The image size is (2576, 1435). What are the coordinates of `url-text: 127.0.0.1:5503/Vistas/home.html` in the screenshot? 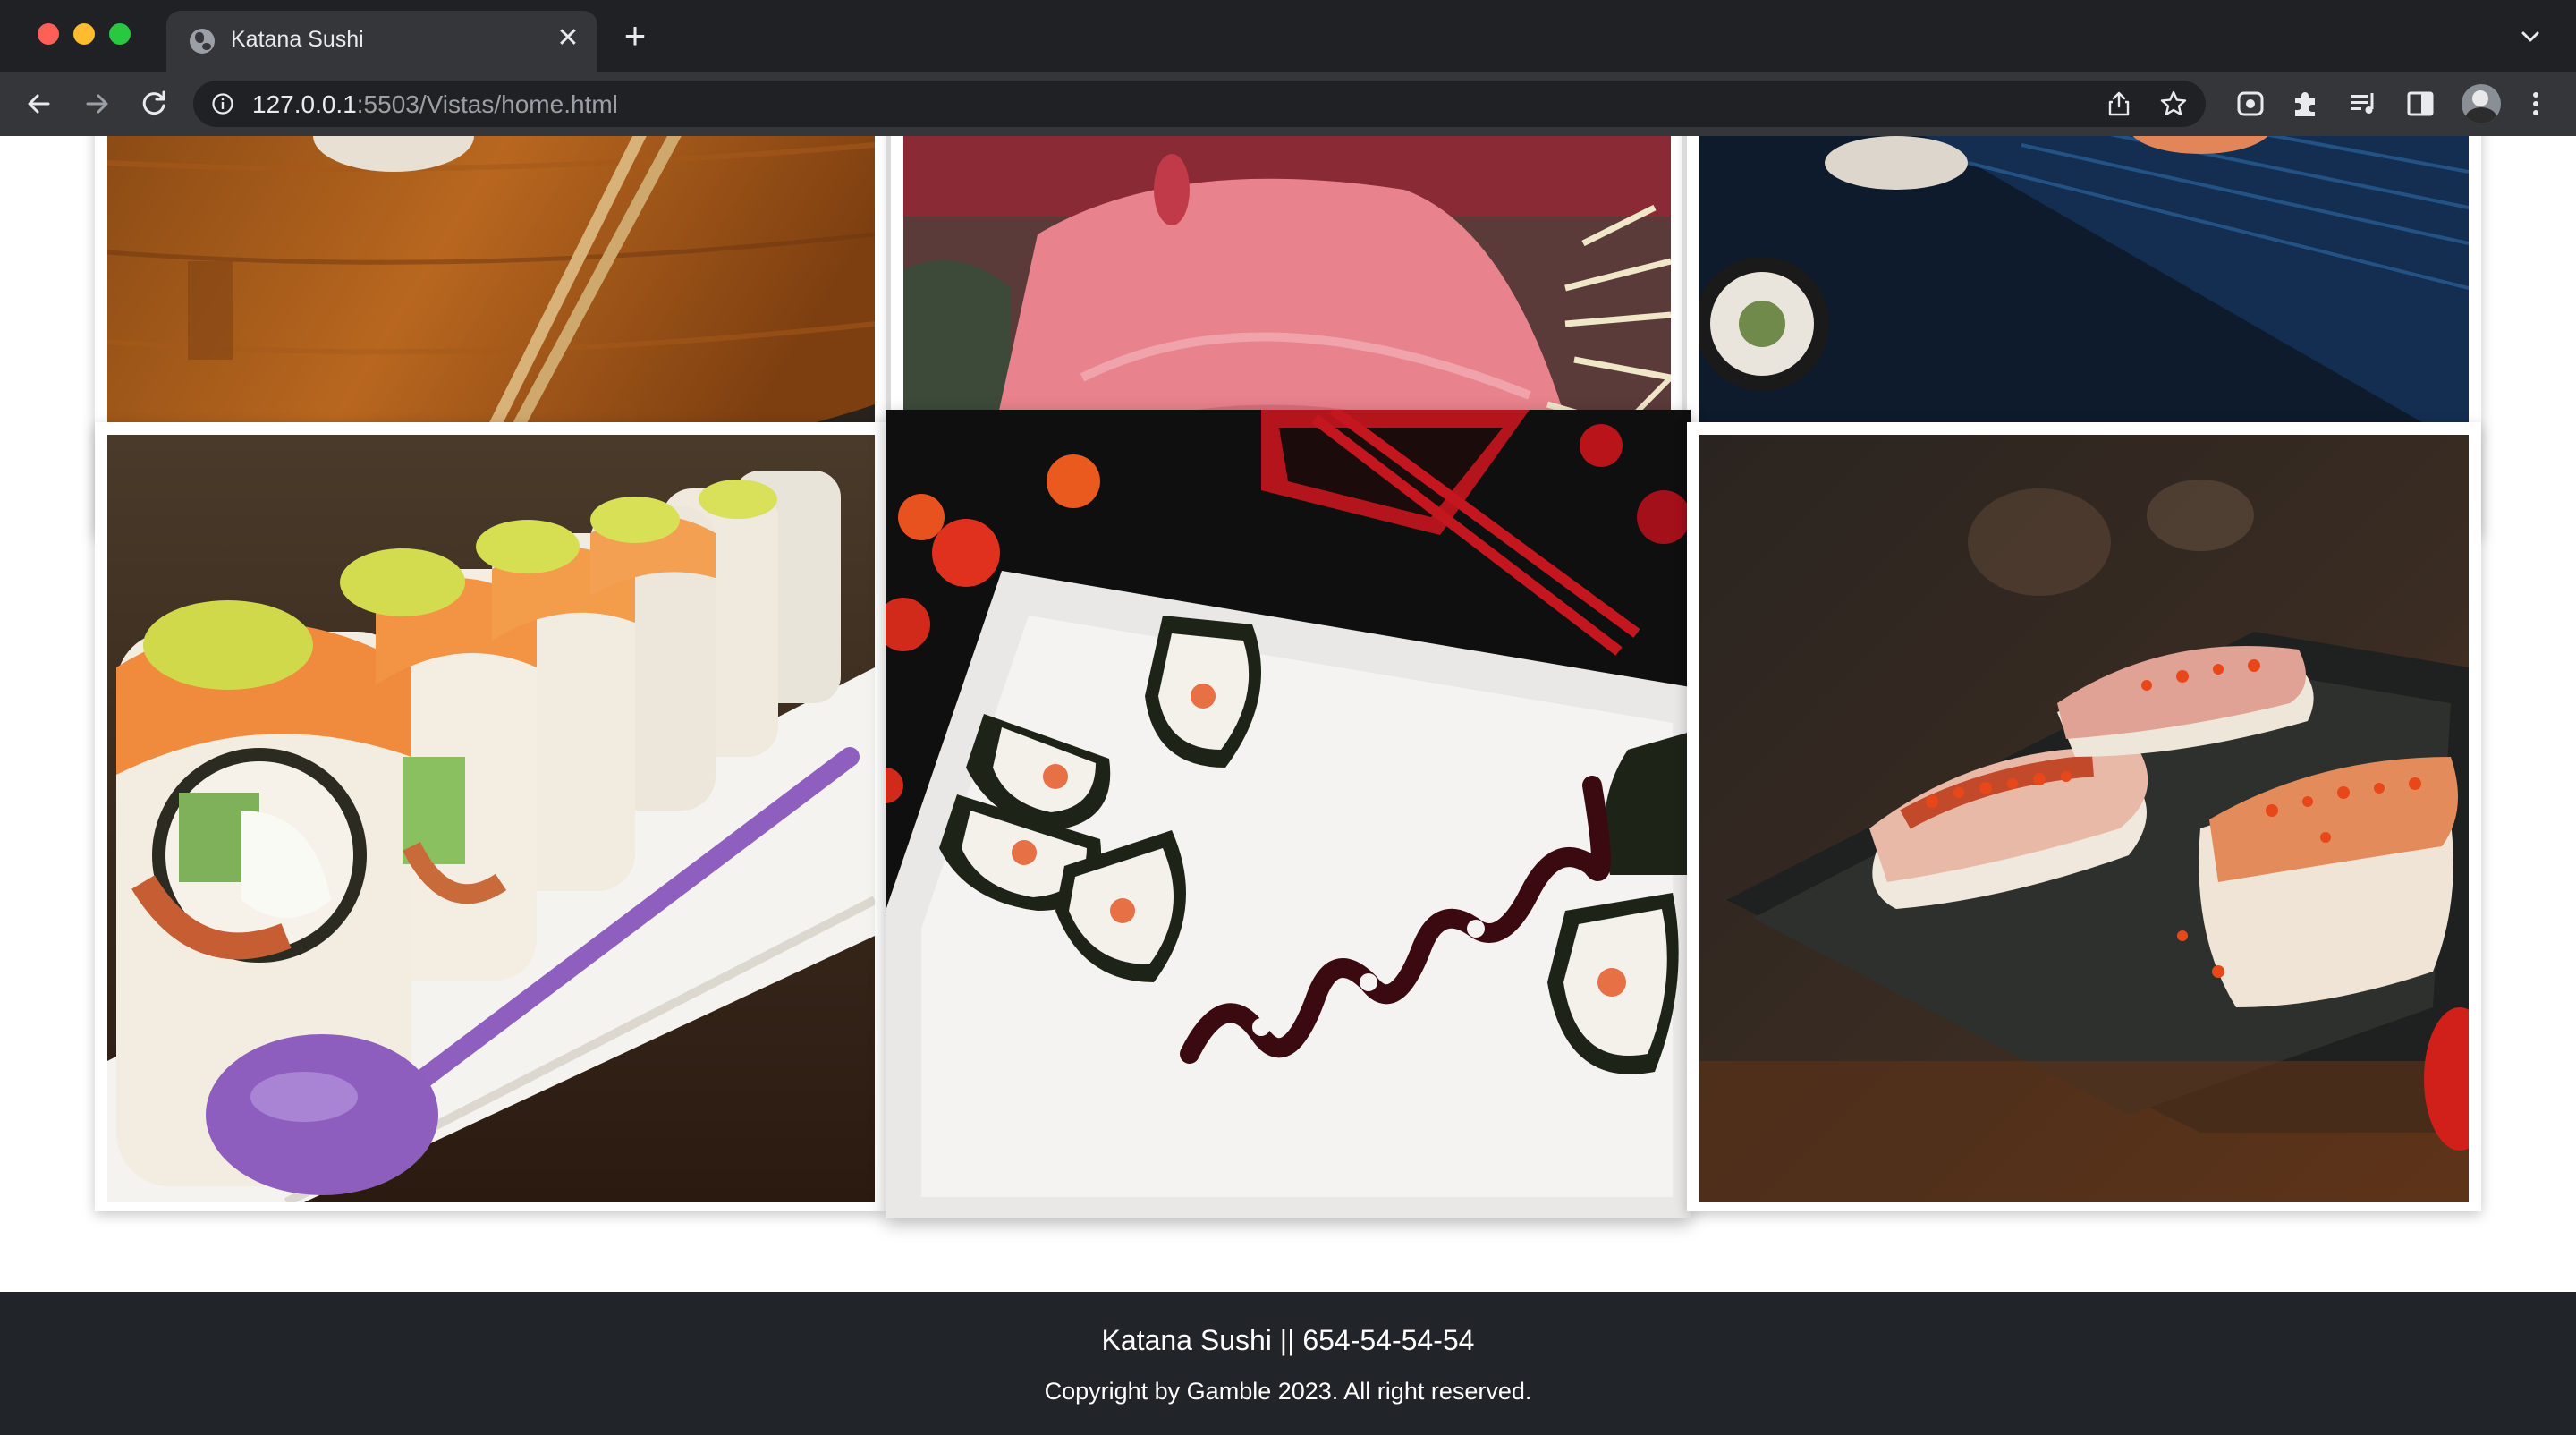 It's located at (435, 104).